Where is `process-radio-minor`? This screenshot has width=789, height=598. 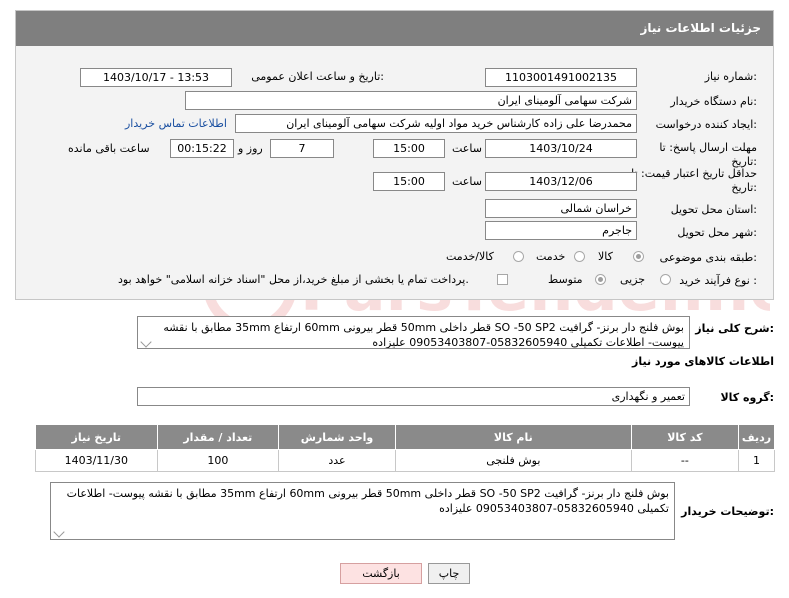 process-radio-minor is located at coordinates (665, 279).